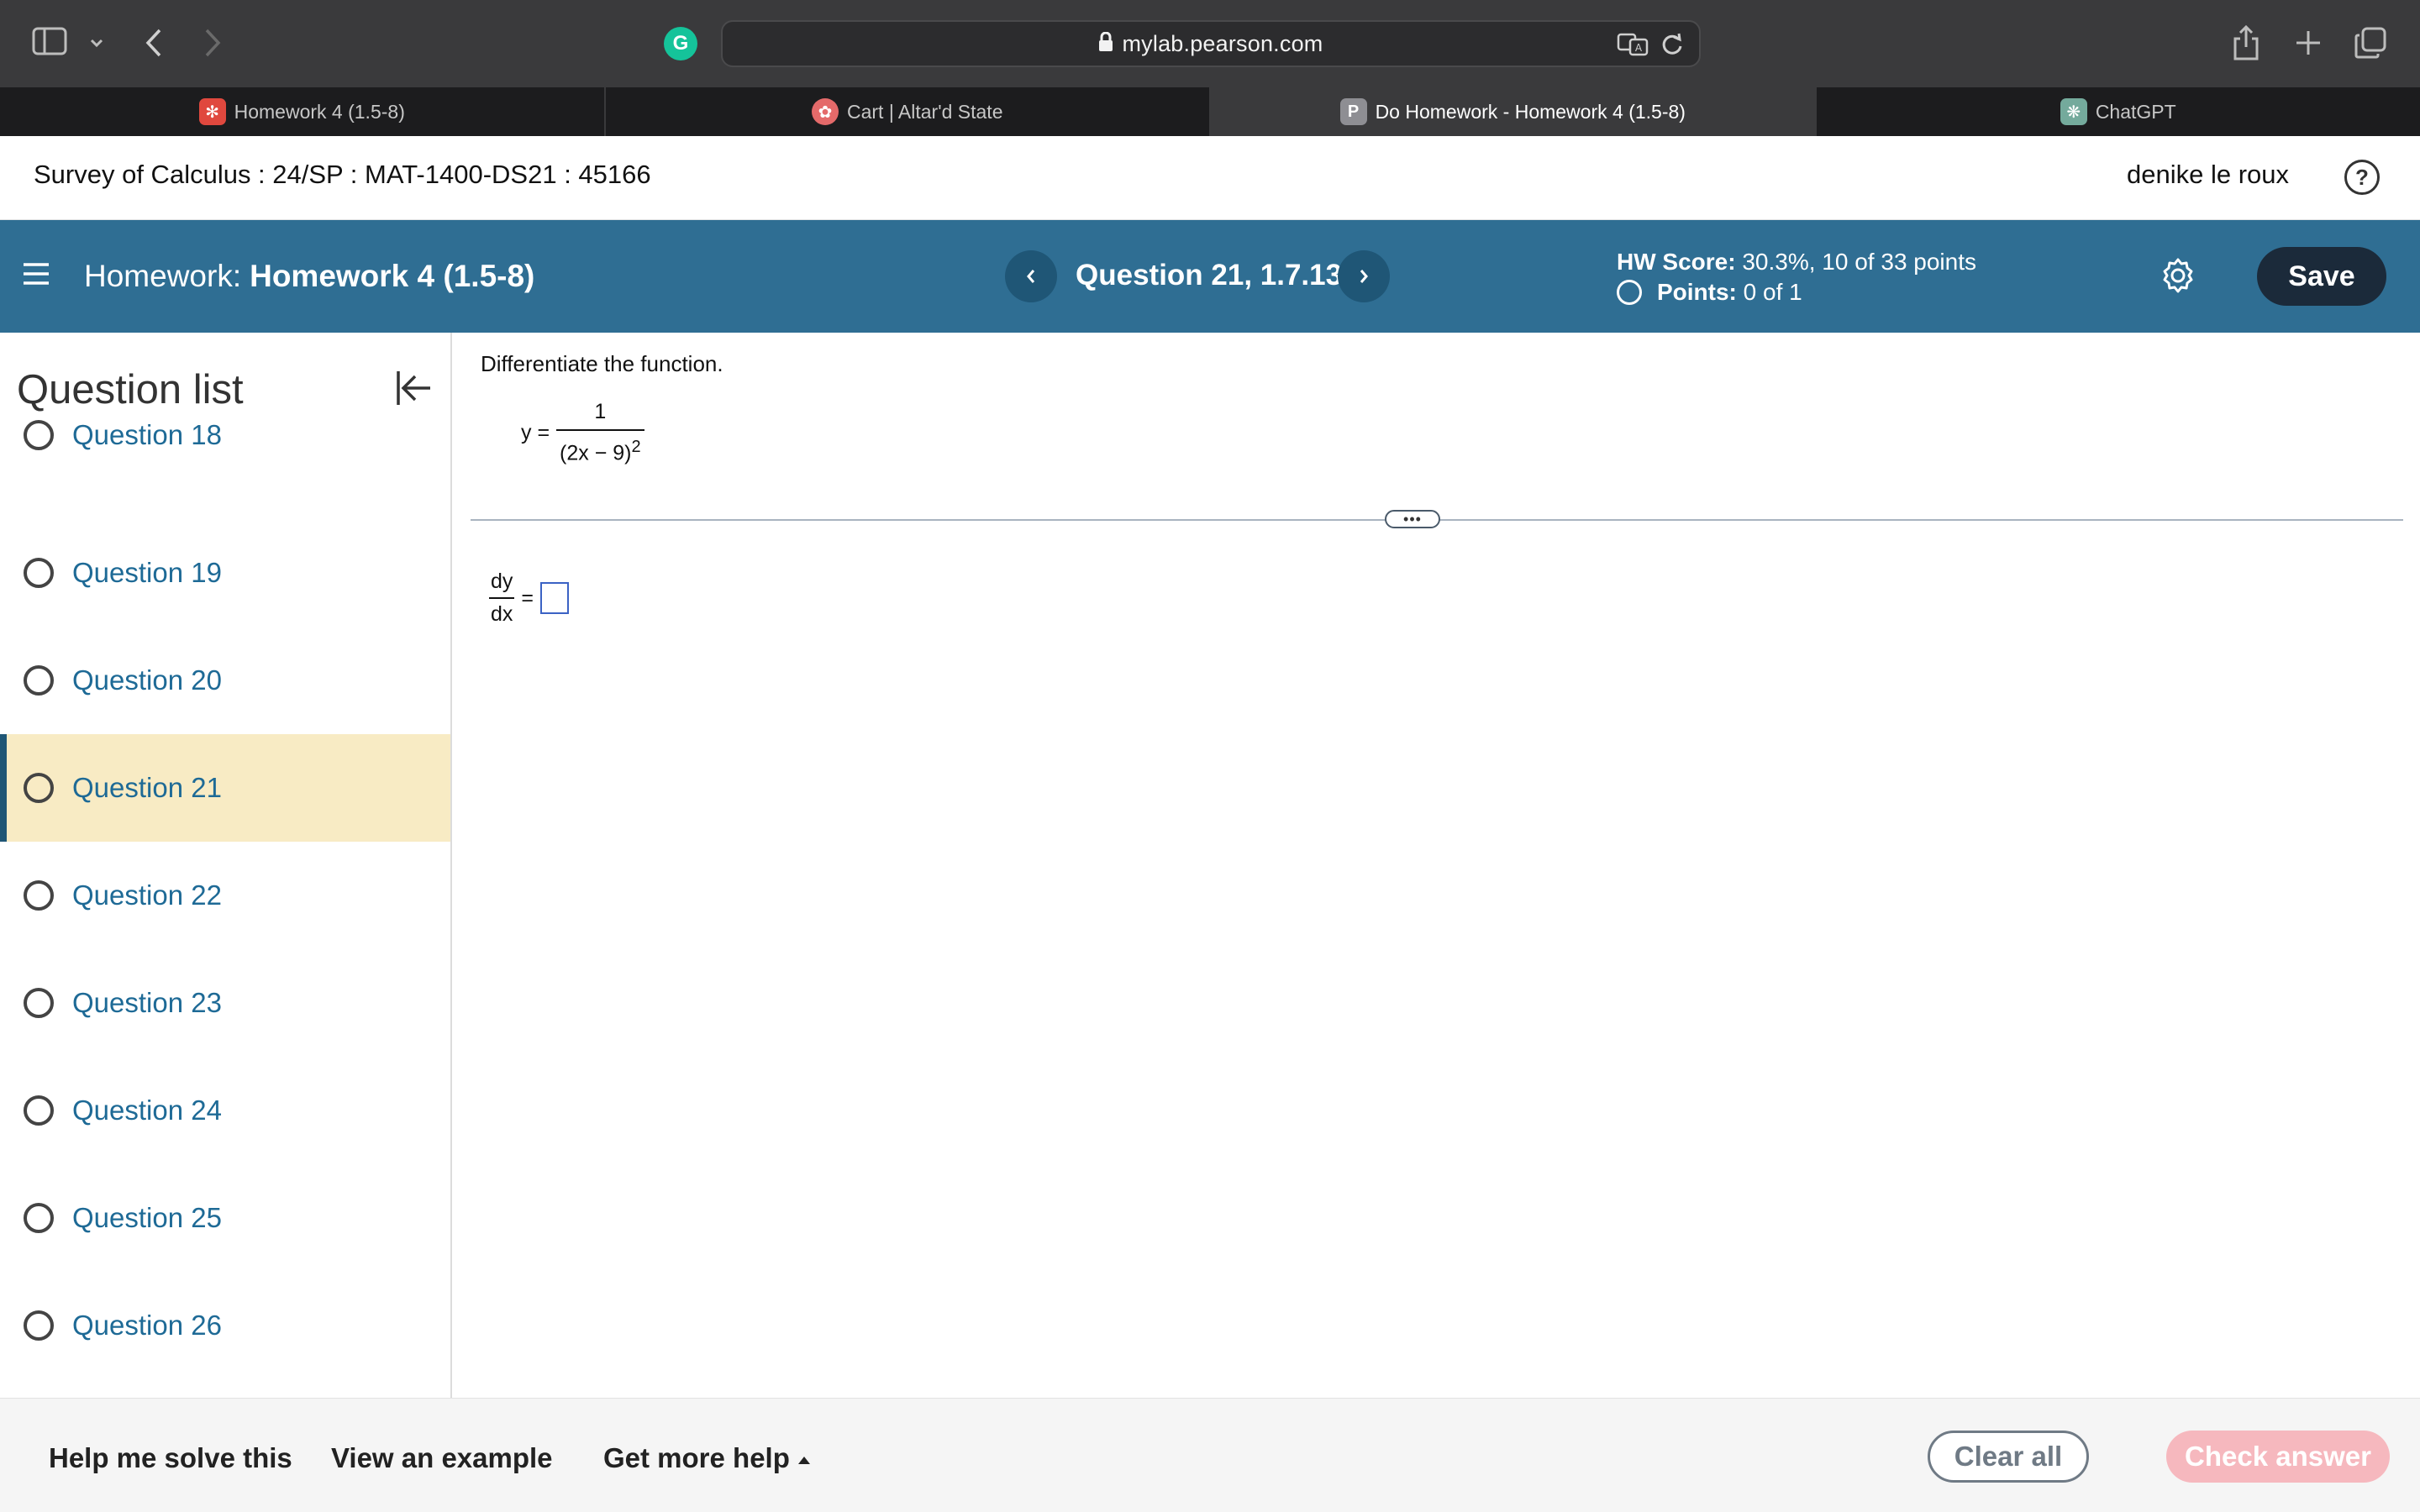 Image resolution: width=2420 pixels, height=1512 pixels. Describe the element at coordinates (2362, 177) in the screenshot. I see `help-icon: ?` at that location.